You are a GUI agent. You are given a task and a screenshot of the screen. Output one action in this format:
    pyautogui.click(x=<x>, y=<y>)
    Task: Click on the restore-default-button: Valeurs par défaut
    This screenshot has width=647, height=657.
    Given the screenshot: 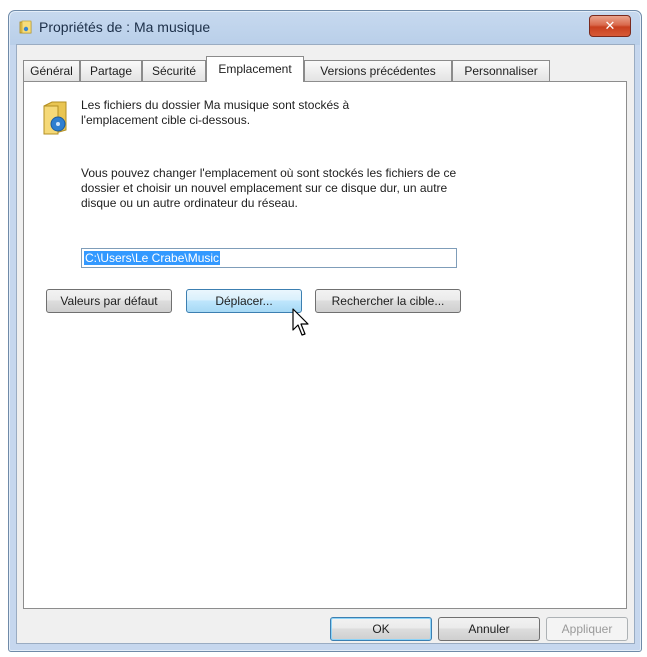 What is the action you would take?
    pyautogui.click(x=109, y=301)
    